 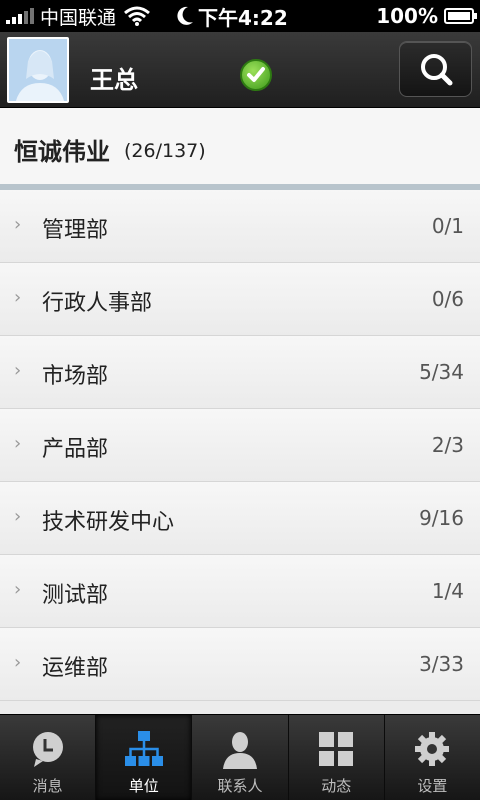 I want to click on department-name: 运维部, so click(x=75, y=668).